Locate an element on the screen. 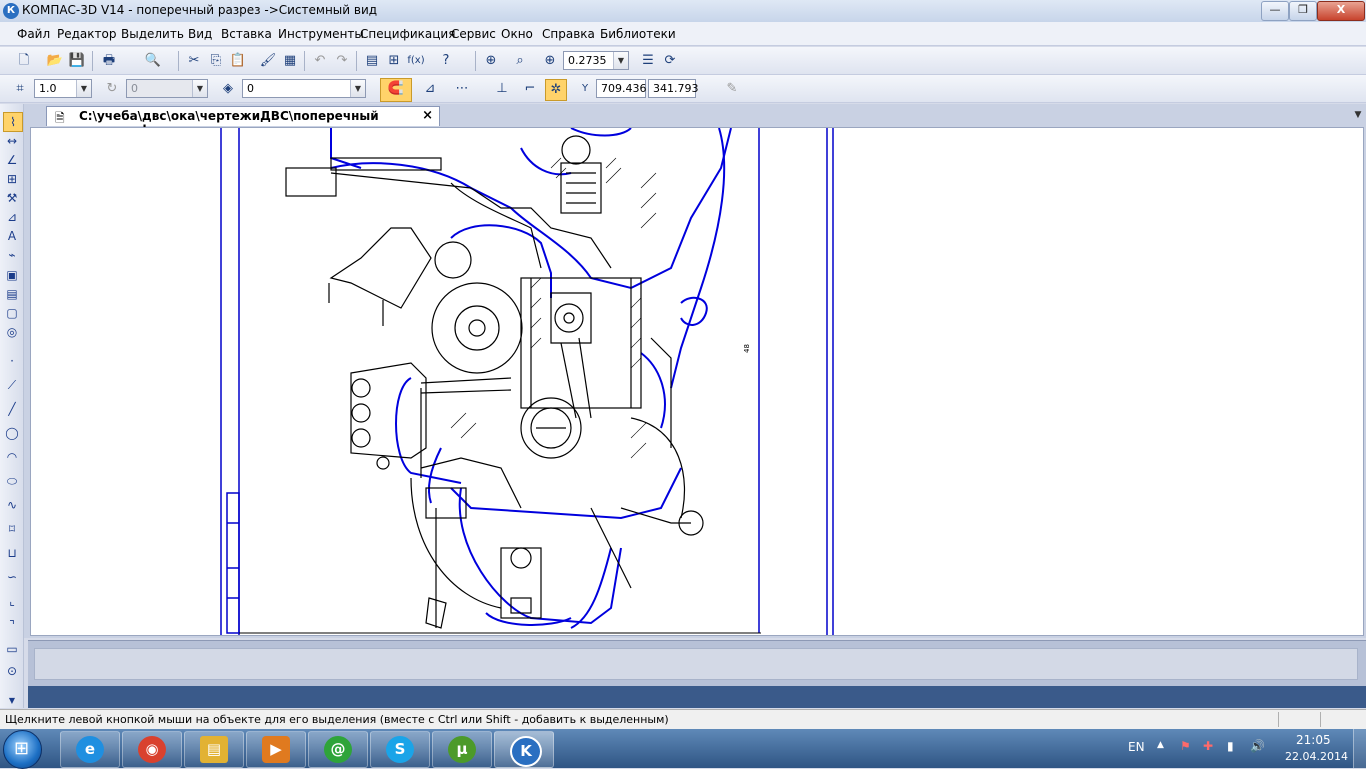  menu-edit: Редактор is located at coordinates (86, 34).